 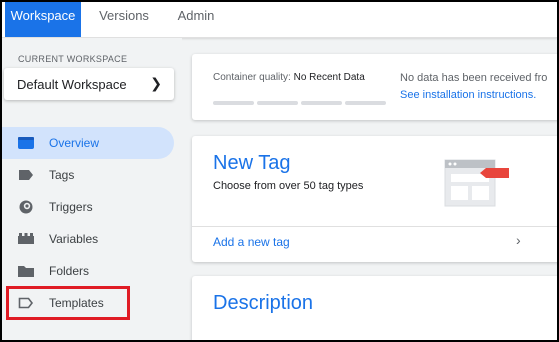 What do you see at coordinates (74, 239) in the screenshot?
I see `sidebar-item-label: Variables` at bounding box center [74, 239].